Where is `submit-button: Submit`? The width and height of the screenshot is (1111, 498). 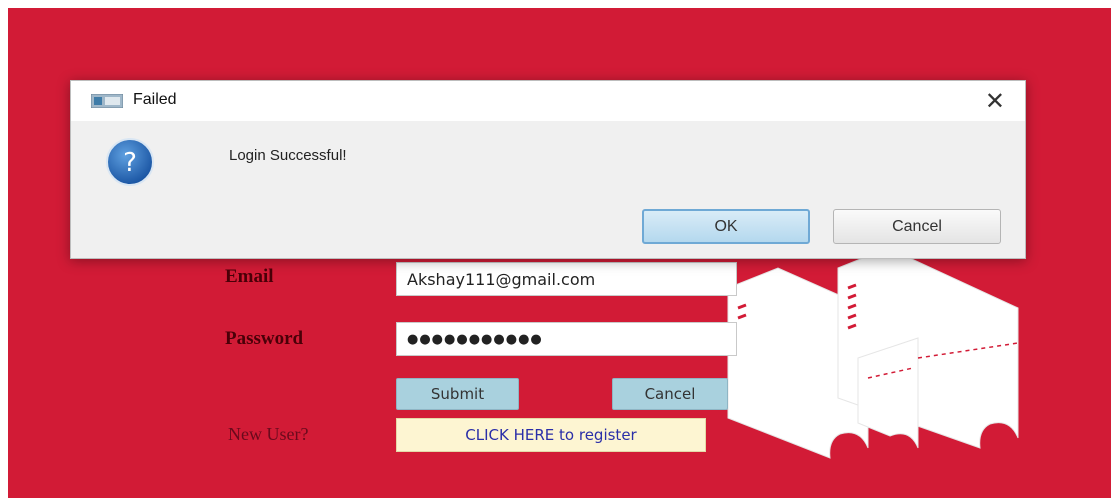
submit-button: Submit is located at coordinates (457, 394).